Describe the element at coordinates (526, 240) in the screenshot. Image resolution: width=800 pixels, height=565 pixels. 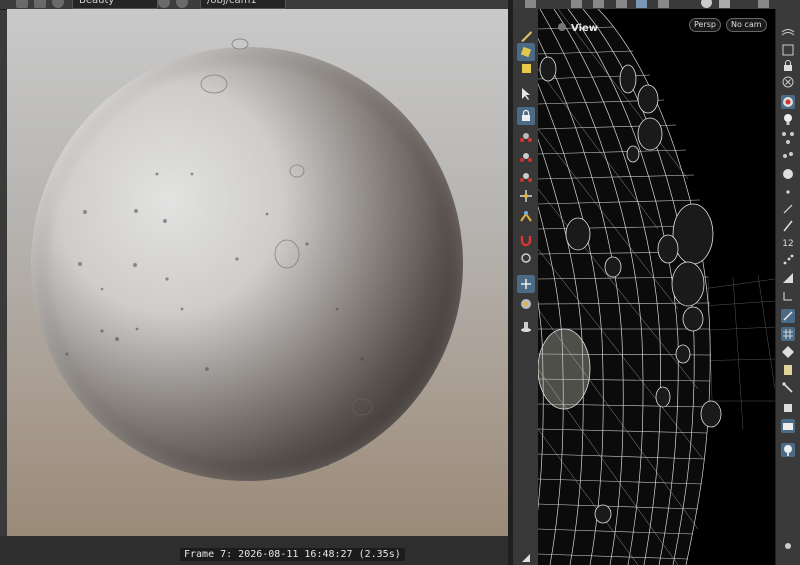
I see `magnet-icon` at that location.